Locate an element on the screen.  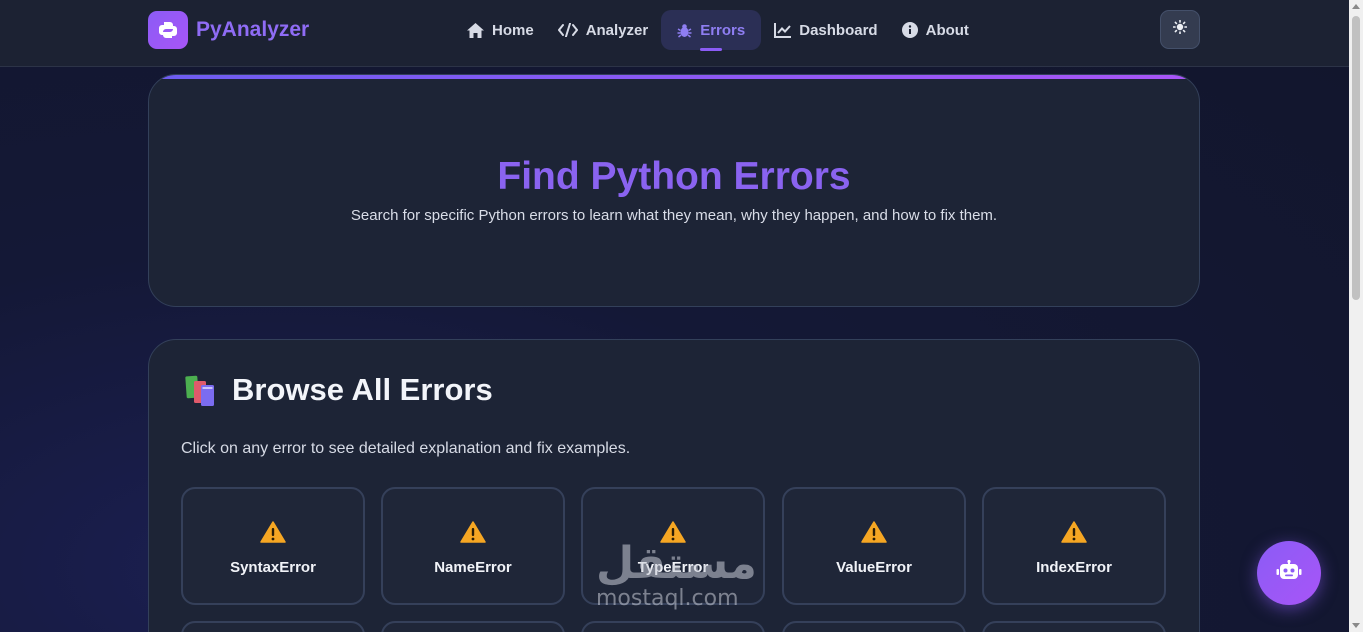
robot-icon is located at coordinates (1289, 573).